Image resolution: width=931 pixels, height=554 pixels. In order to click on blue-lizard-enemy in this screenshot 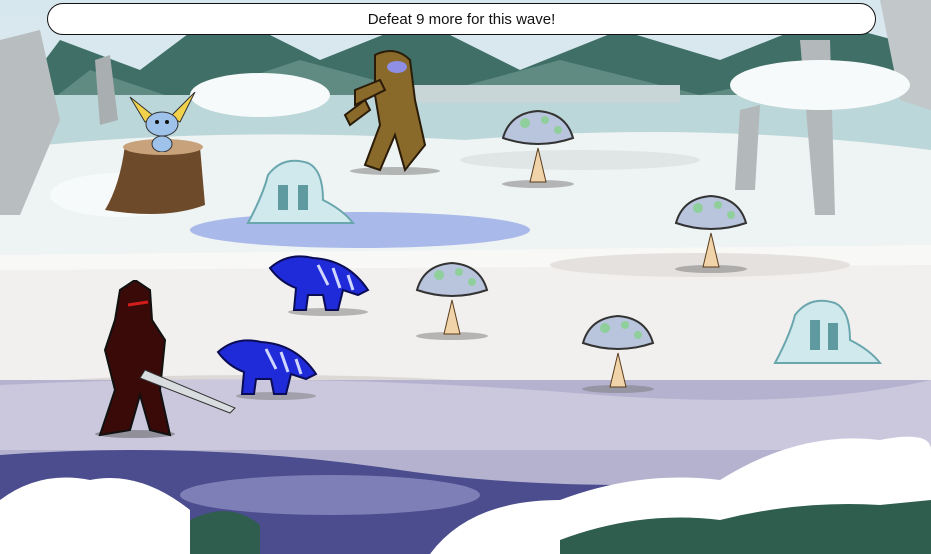, I will do `click(320, 283)`.